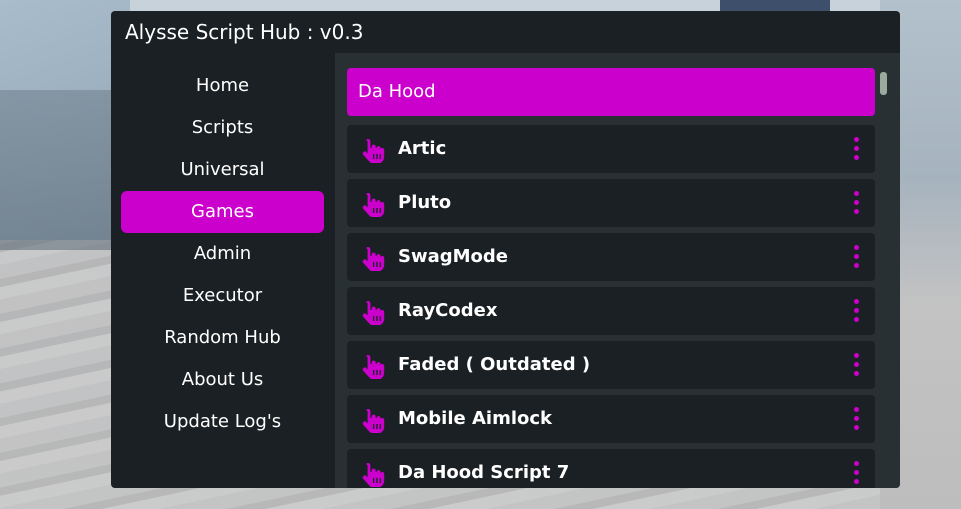 The width and height of the screenshot is (961, 509). What do you see at coordinates (883, 83) in the screenshot?
I see `scrollbar-thumb` at bounding box center [883, 83].